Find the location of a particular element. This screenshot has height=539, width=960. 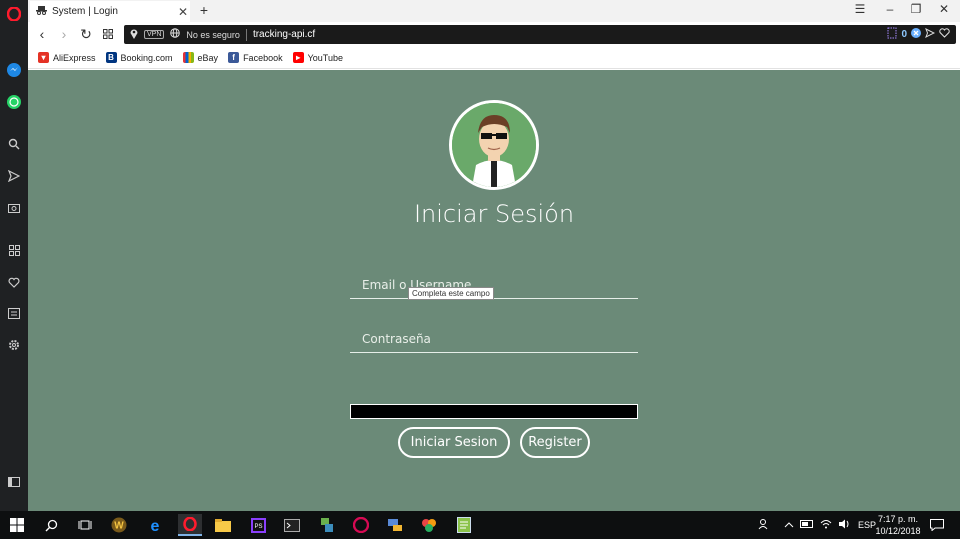

back-button: ‹ is located at coordinates (42, 34).